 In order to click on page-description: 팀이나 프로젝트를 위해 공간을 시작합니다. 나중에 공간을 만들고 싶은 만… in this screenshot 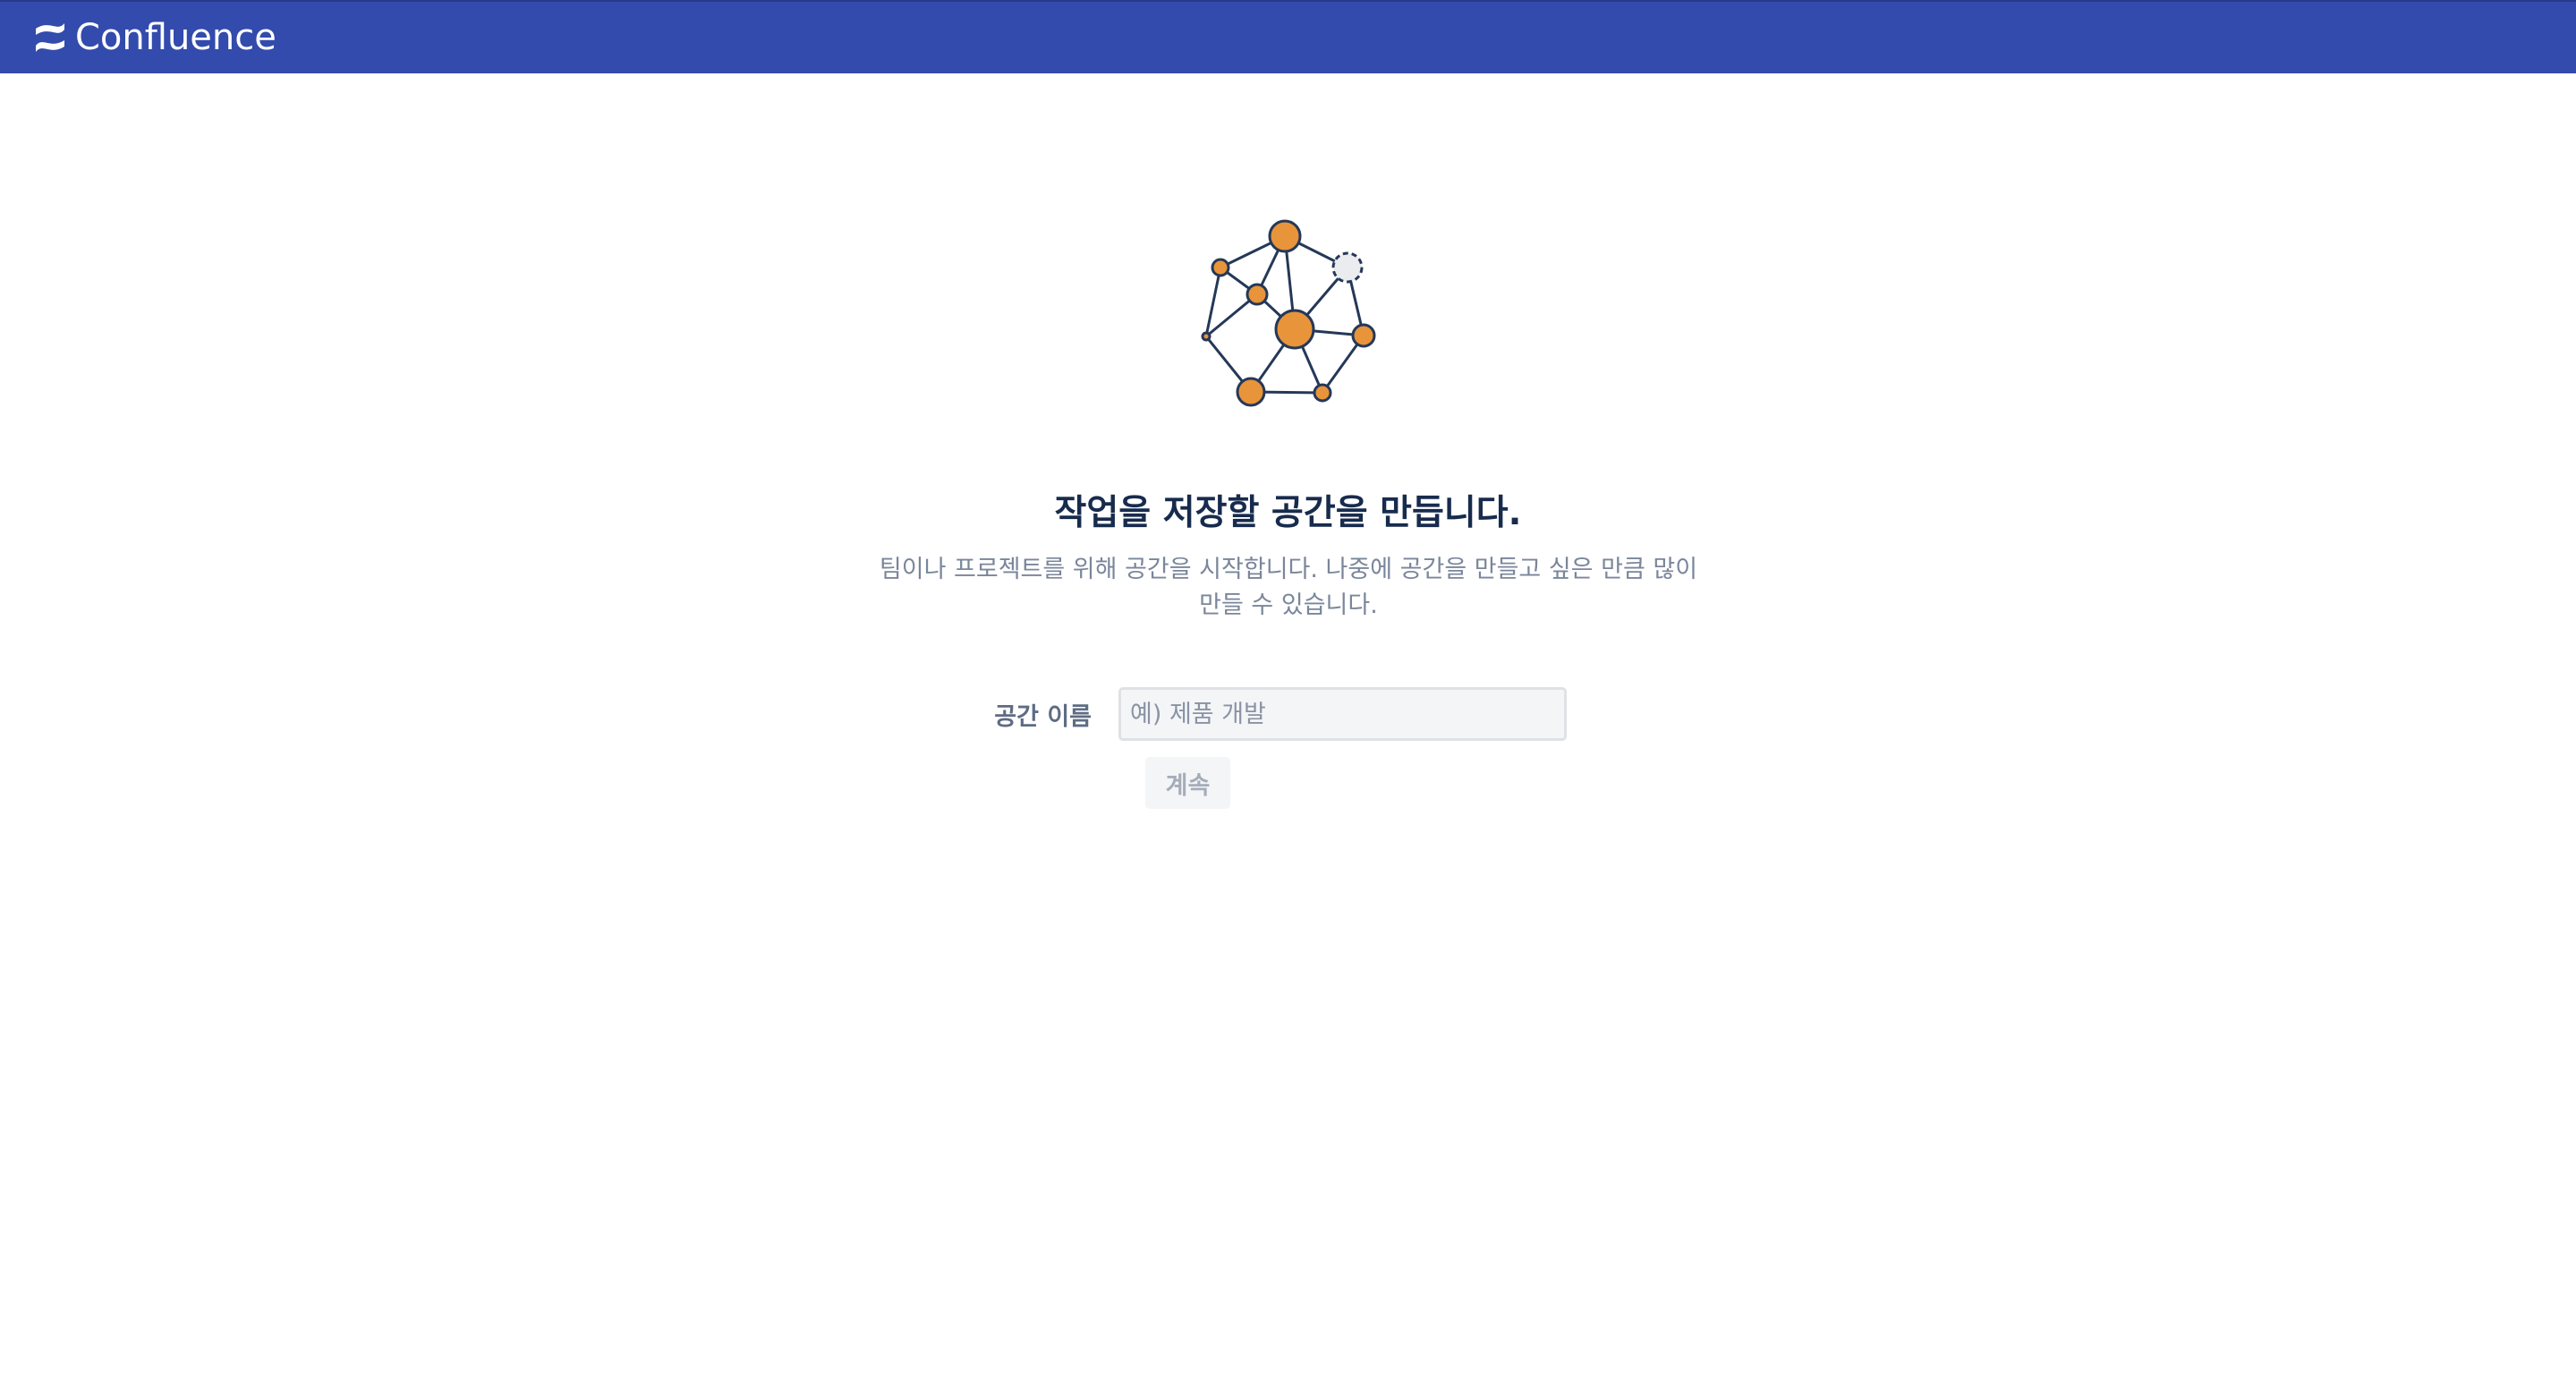, I will do `click(1288, 587)`.